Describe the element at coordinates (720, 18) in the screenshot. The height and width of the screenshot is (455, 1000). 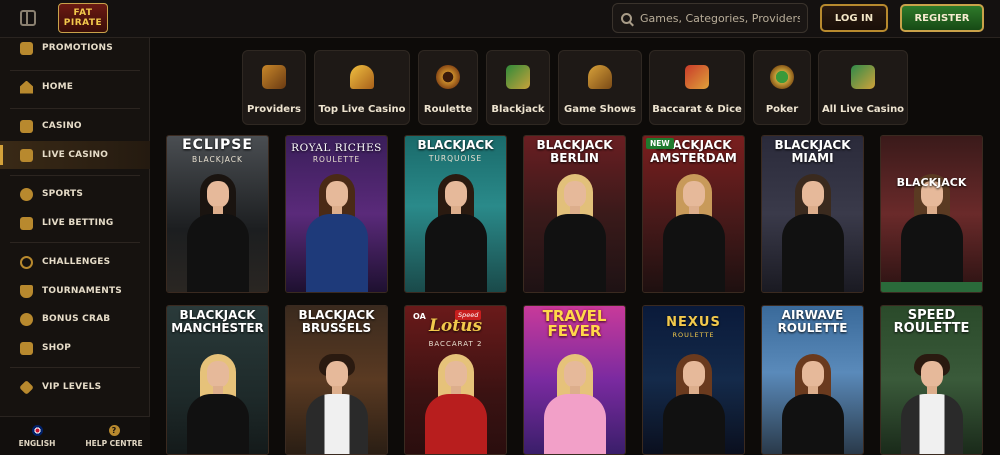
I see `search-input` at that location.